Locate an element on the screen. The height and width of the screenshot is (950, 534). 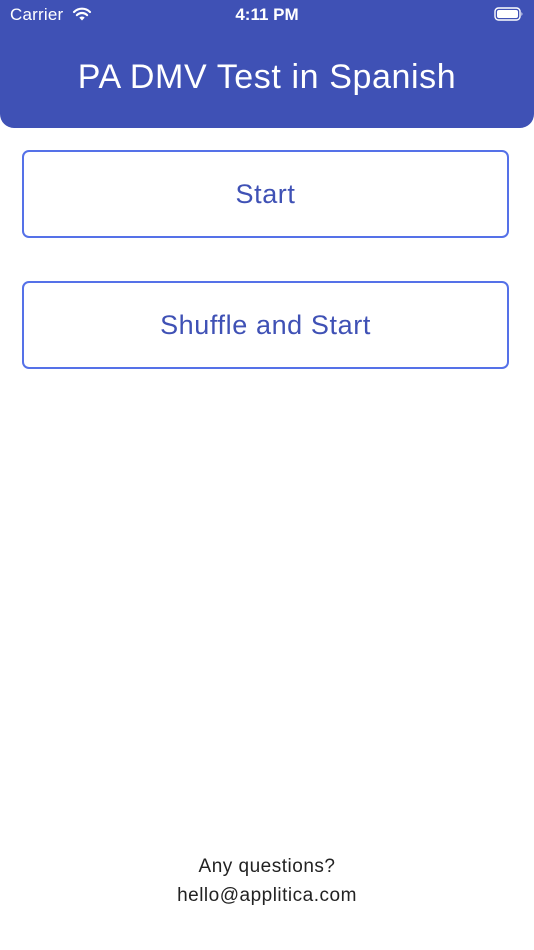
contact-email-link: hello@applitica.com is located at coordinates (267, 895).